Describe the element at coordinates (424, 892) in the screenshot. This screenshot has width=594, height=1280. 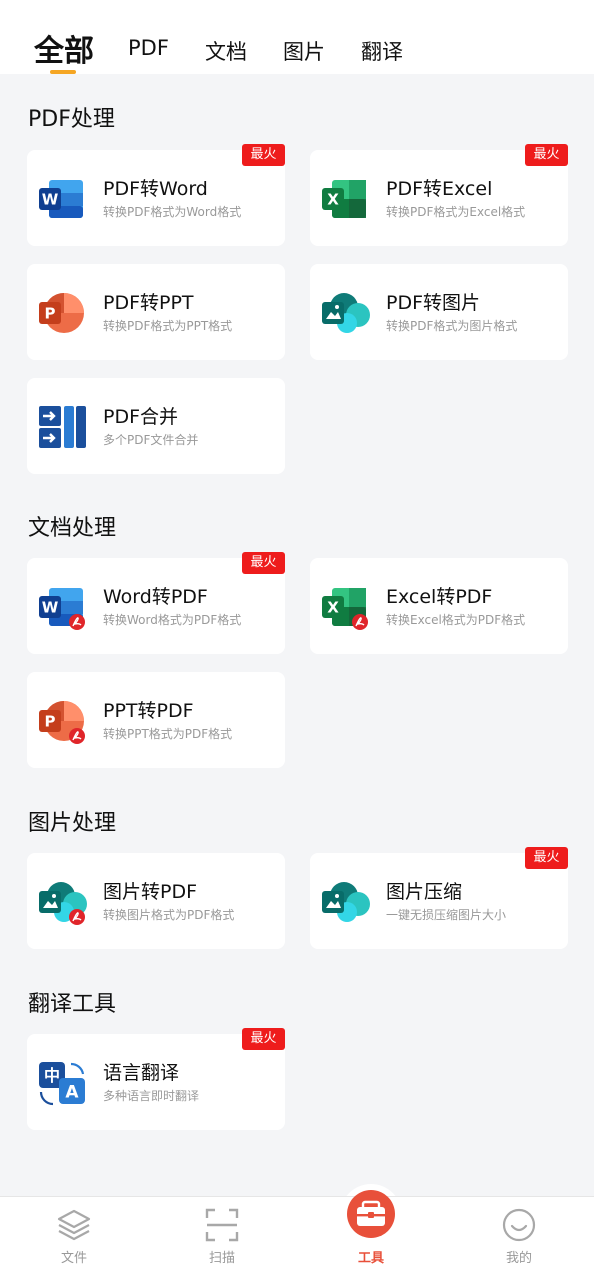
I see `card-title: 图片压缩` at that location.